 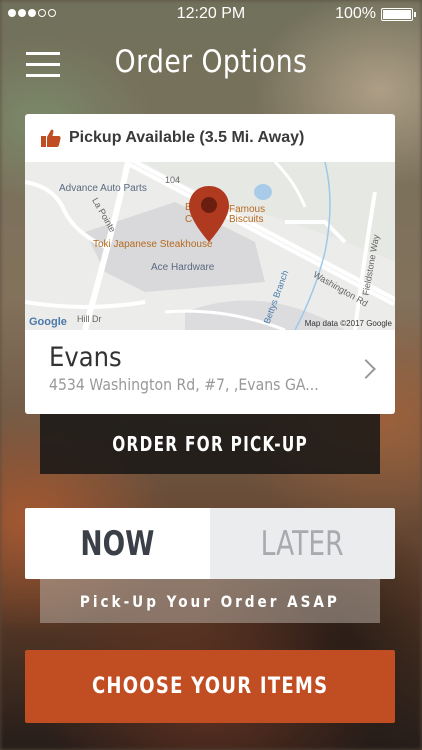 I want to click on thumbs-up-icon, so click(x=51, y=138).